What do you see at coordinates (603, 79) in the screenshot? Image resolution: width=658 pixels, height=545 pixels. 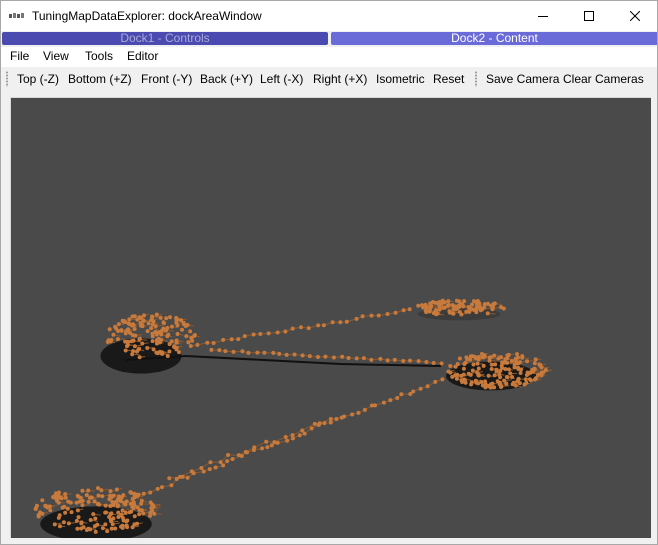 I see `clear-cameras-button: Clear Cameras` at bounding box center [603, 79].